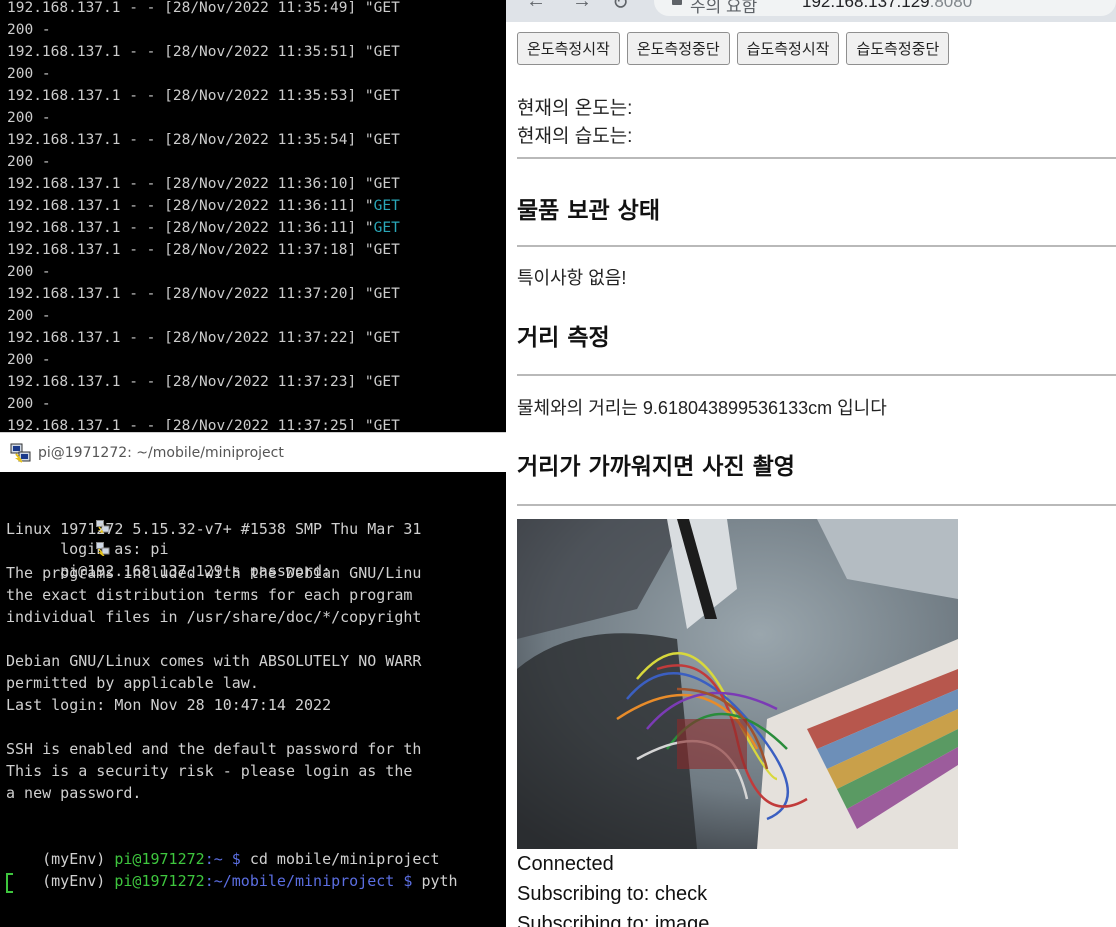  What do you see at coordinates (788, 48) in the screenshot?
I see `humidity-start-button: 습도측정시작` at bounding box center [788, 48].